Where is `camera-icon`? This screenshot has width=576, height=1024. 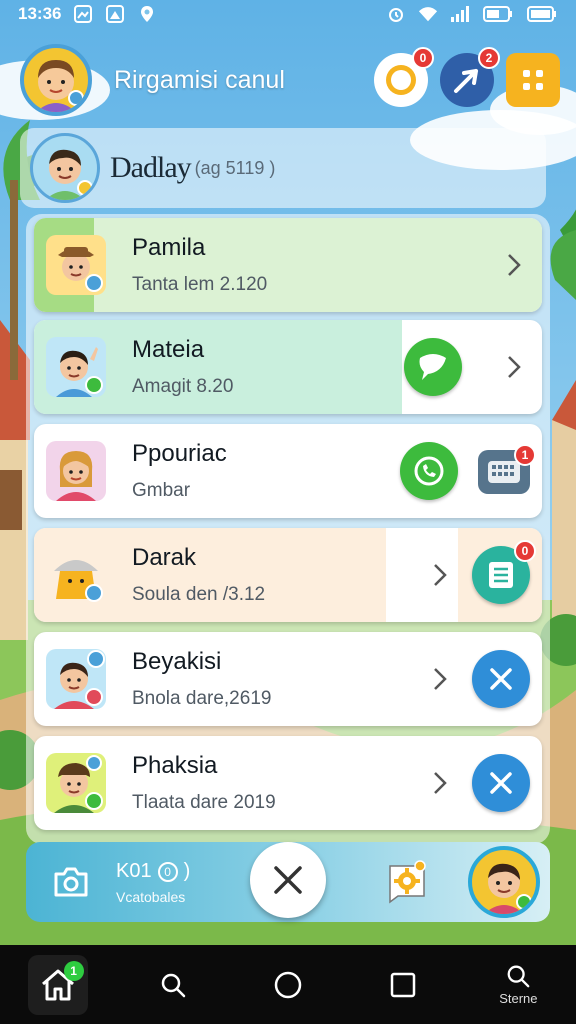
camera-icon is located at coordinates (71, 882).